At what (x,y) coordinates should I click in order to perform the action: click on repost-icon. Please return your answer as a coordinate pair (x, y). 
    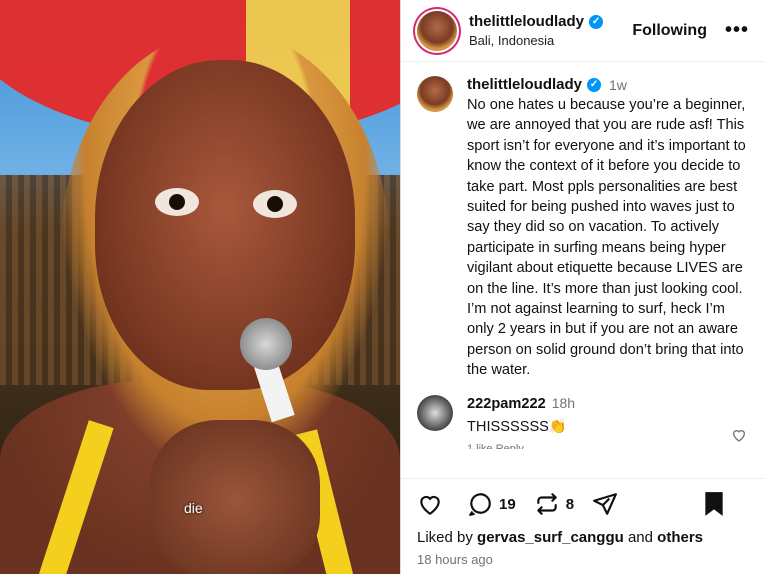
    Looking at the image, I should click on (546, 504).